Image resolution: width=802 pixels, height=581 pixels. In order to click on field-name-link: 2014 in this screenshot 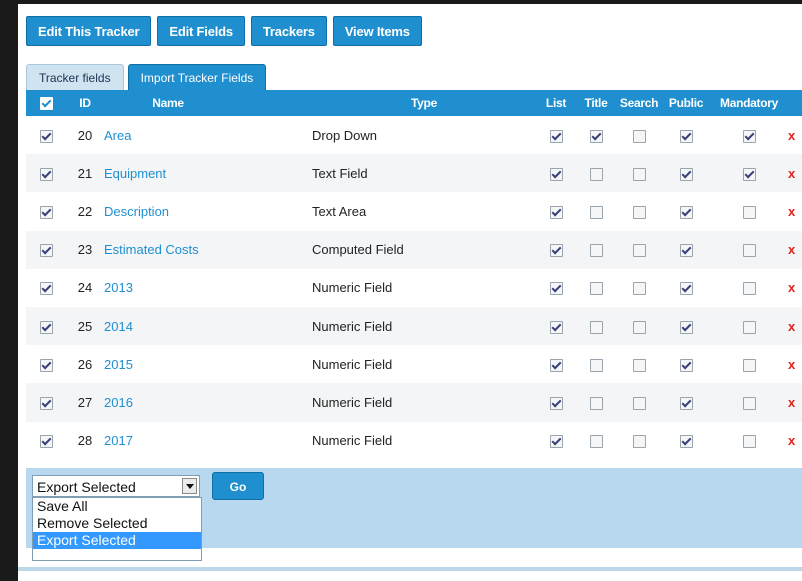, I will do `click(118, 326)`.